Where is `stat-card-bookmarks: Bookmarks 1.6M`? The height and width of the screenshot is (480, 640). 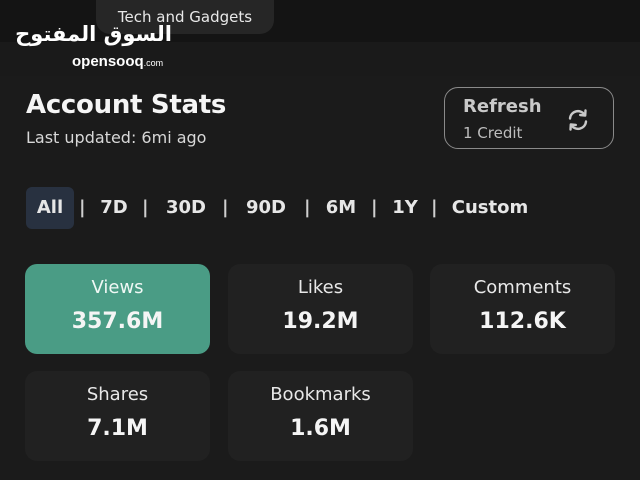 stat-card-bookmarks: Bookmarks 1.6M is located at coordinates (320, 416).